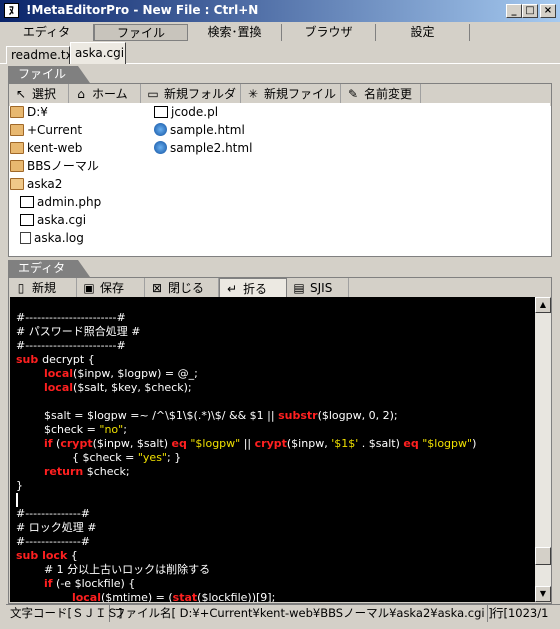 This screenshot has width=560, height=629. Describe the element at coordinates (49, 268) in the screenshot. I see `editor-panel-tab: エディタ` at that location.